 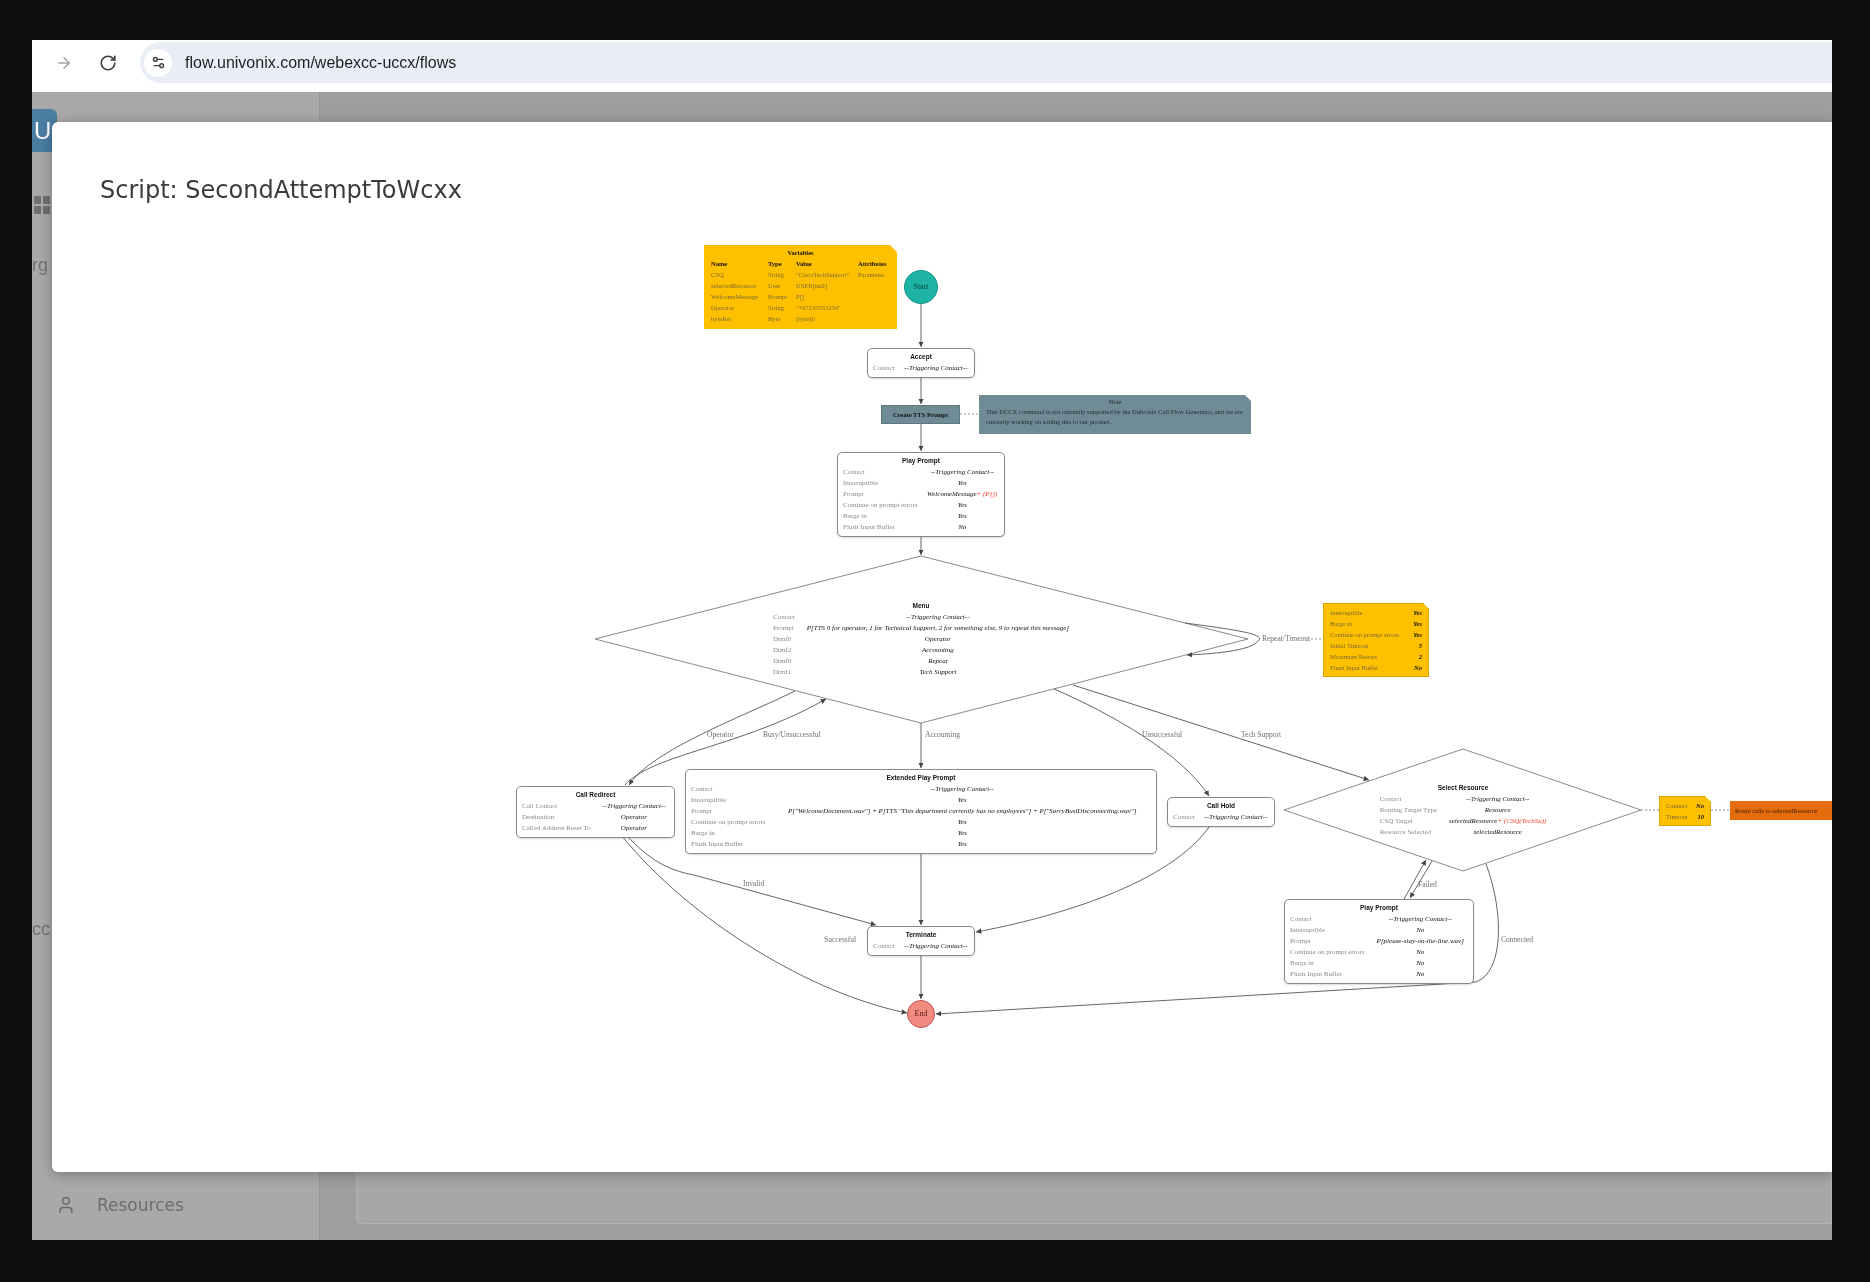 I want to click on address-bar: flow.univonix.com/webexcc-uccx/flows, so click(x=986, y=62).